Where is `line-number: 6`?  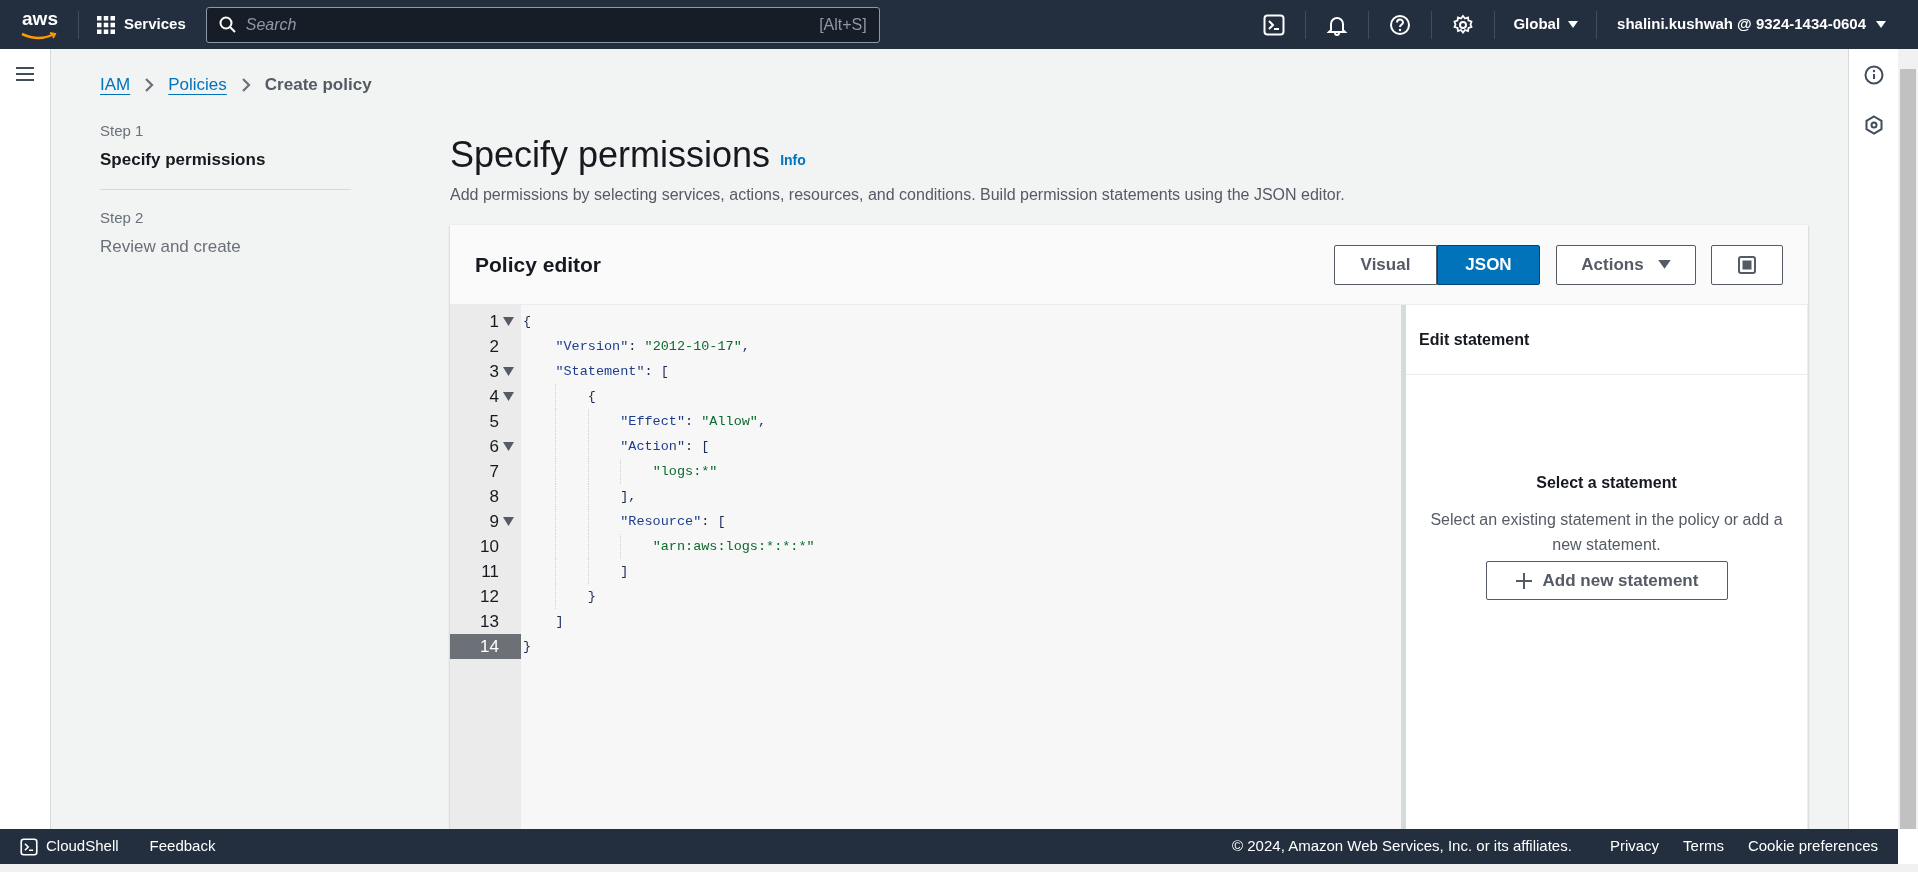
line-number: 6 is located at coordinates (485, 446).